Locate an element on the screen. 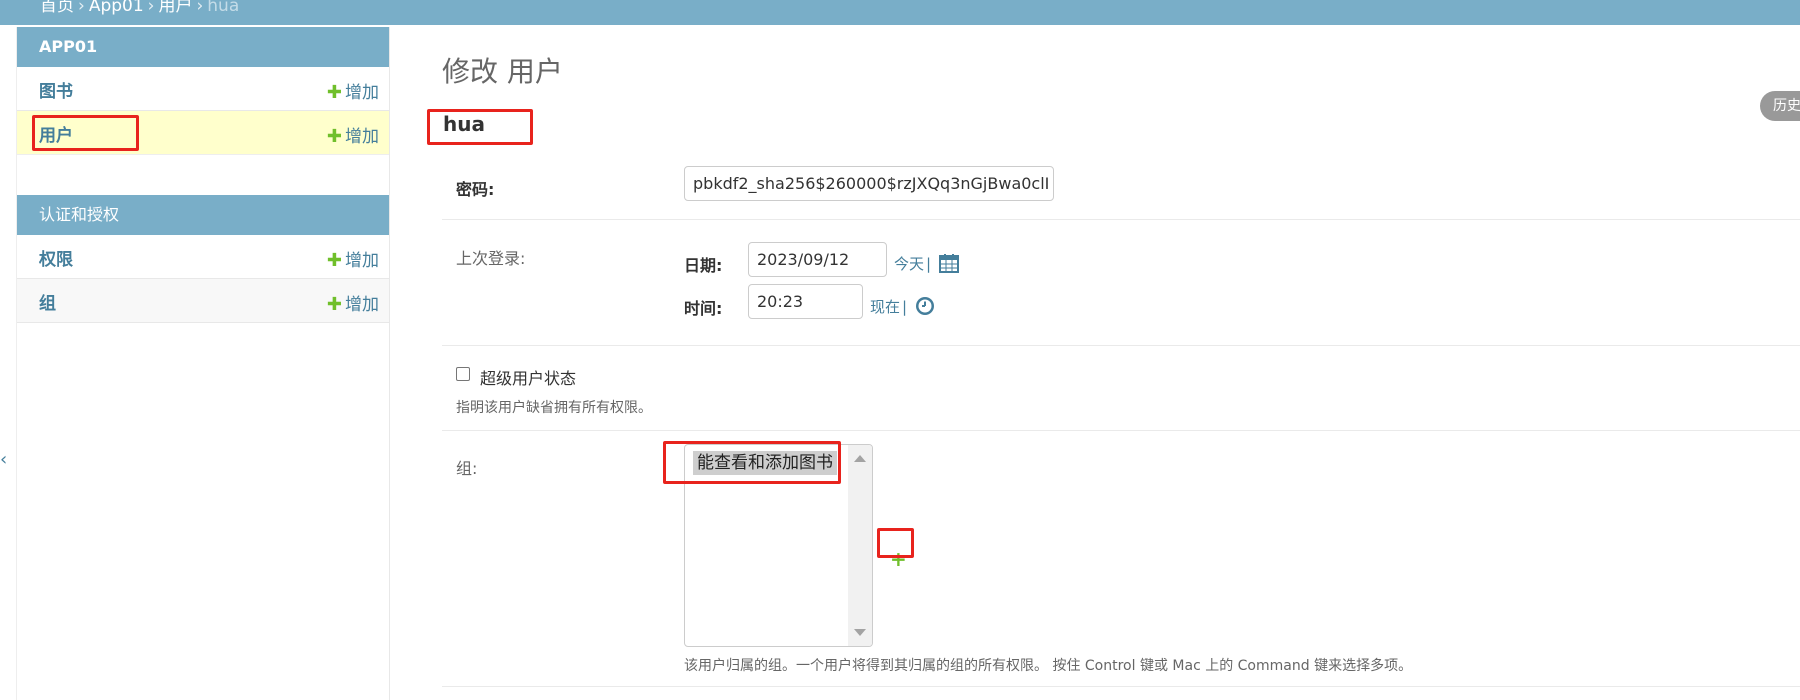 This screenshot has width=1800, height=700. module-spacer is located at coordinates (203, 175).